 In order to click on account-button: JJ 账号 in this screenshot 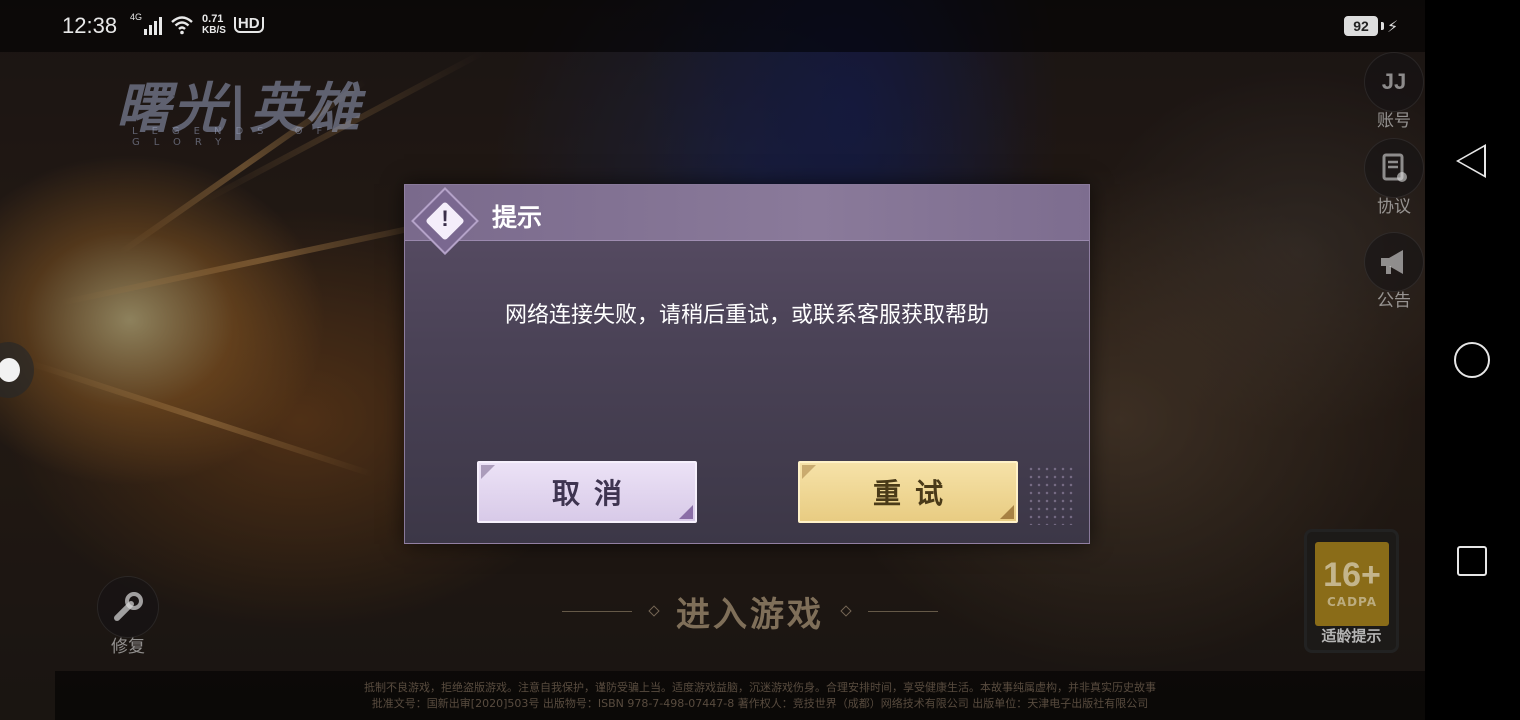, I will do `click(1394, 91)`.